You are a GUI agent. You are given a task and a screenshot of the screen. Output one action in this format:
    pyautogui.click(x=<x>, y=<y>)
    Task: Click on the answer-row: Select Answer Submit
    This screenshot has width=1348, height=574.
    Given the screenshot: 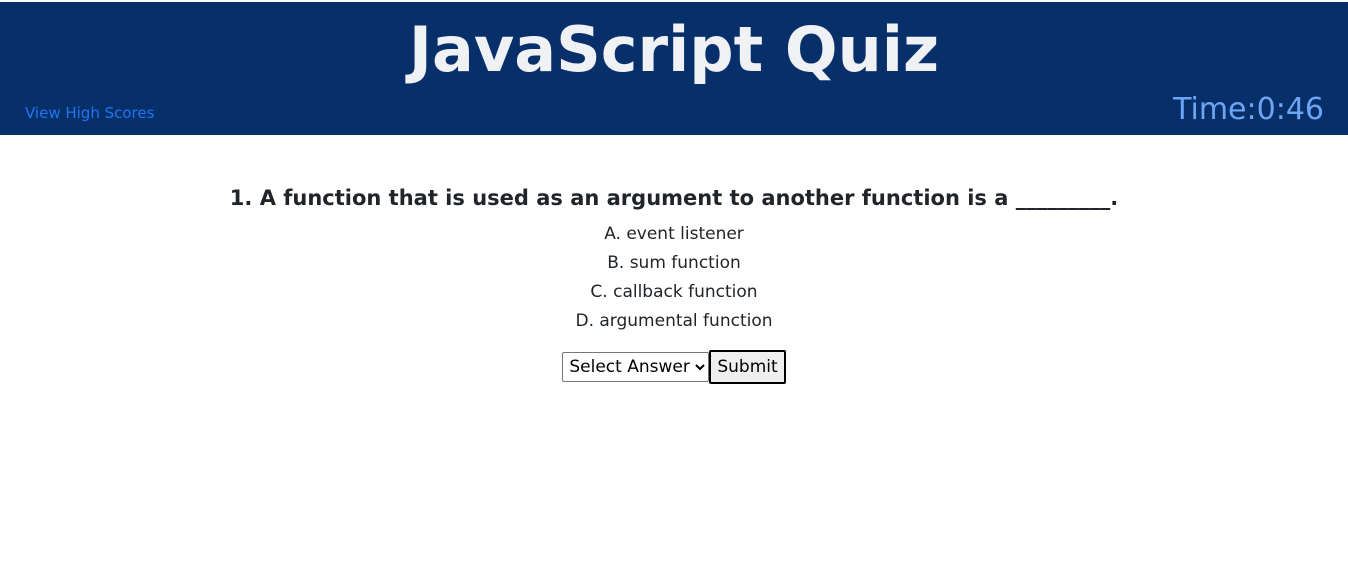 What is the action you would take?
    pyautogui.click(x=674, y=367)
    